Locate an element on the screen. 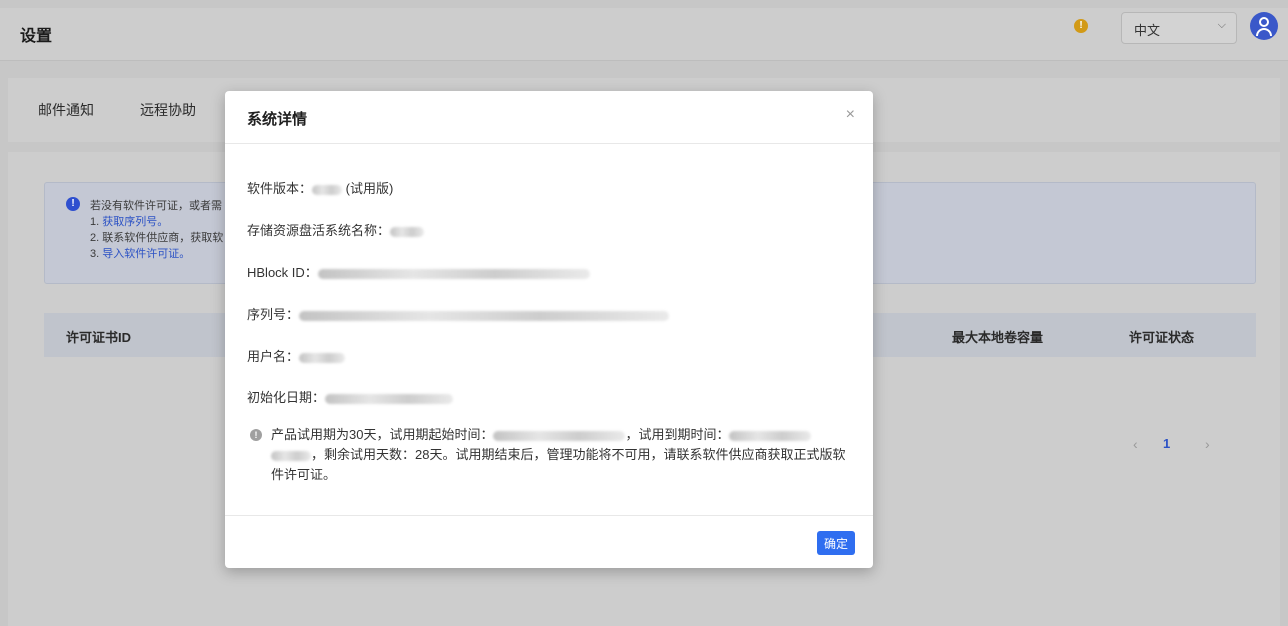 This screenshot has height=626, width=1288. confirm-button: 确定 is located at coordinates (836, 543).